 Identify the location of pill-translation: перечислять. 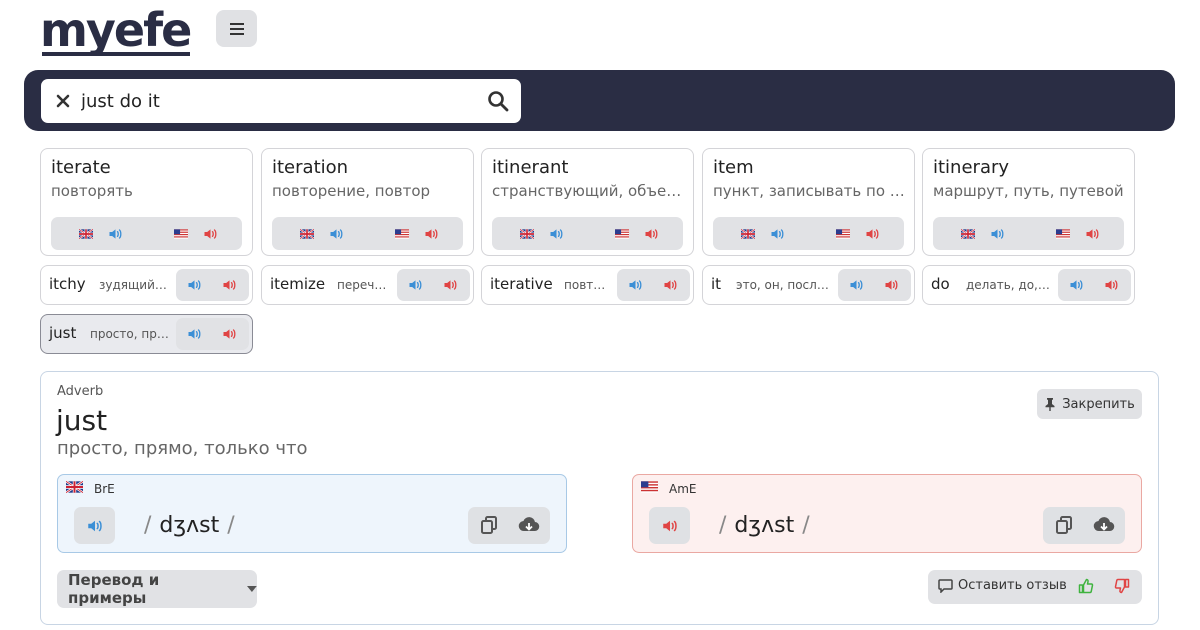
(364, 285).